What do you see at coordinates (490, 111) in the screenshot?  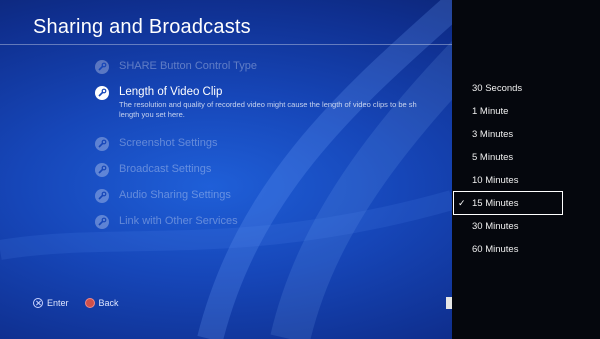 I see `option-1-minute: 1 Minute` at bounding box center [490, 111].